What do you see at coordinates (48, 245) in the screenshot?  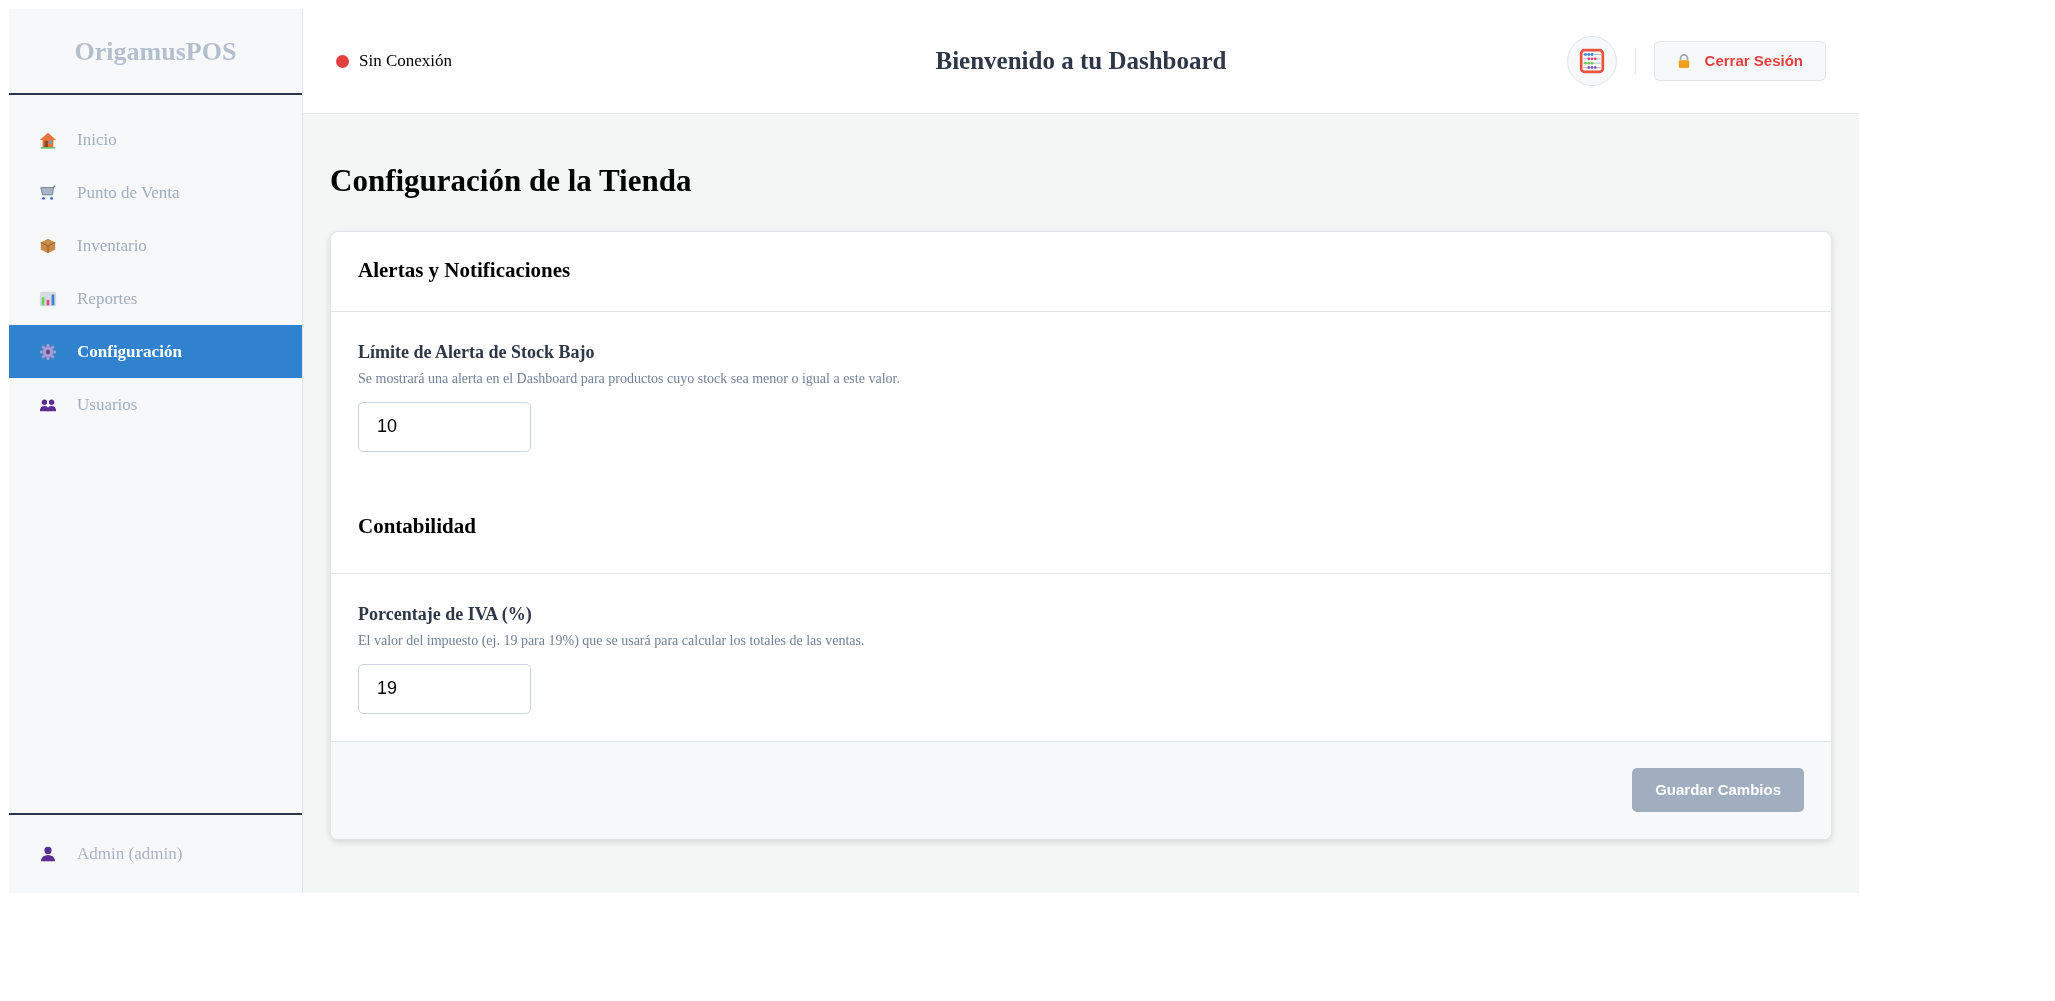 I see `box-icon` at bounding box center [48, 245].